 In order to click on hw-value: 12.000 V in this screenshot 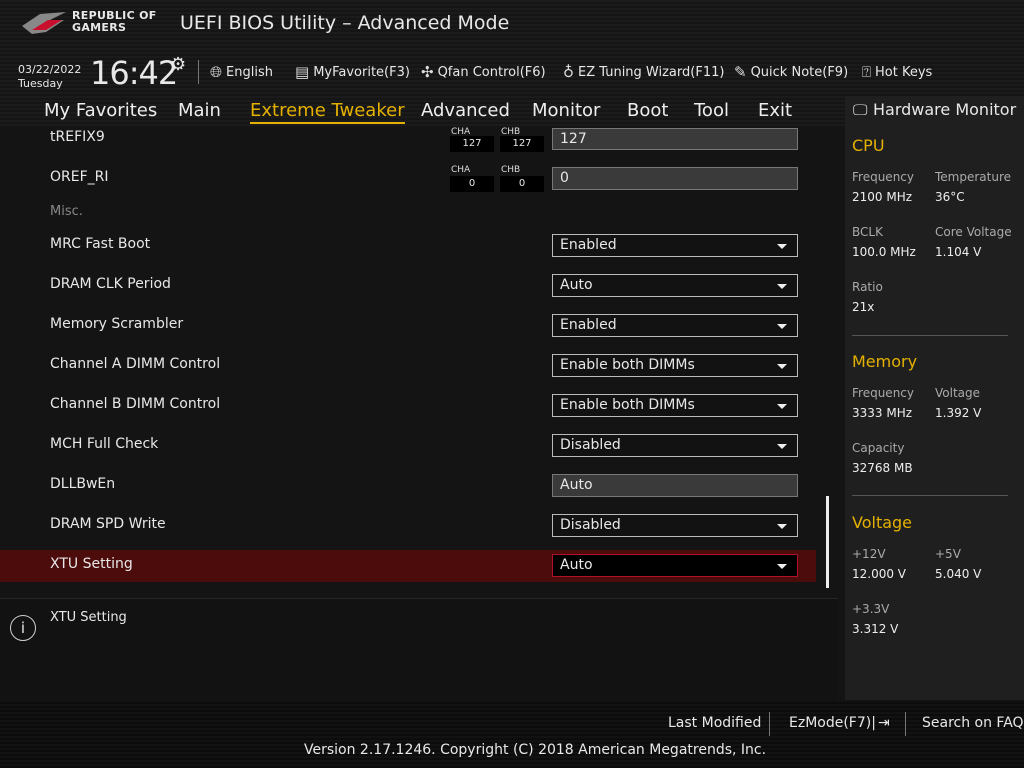, I will do `click(879, 574)`.